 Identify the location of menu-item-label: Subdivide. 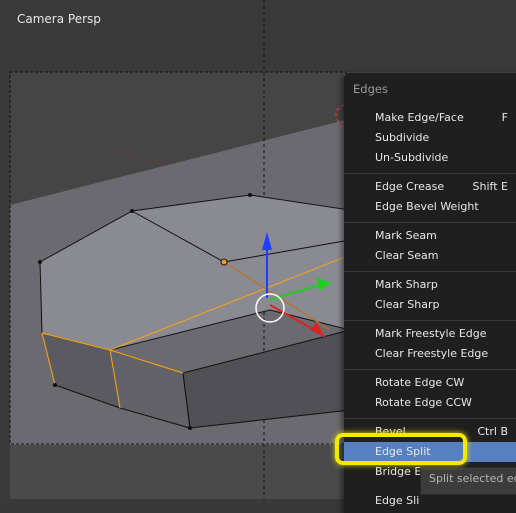
(402, 137).